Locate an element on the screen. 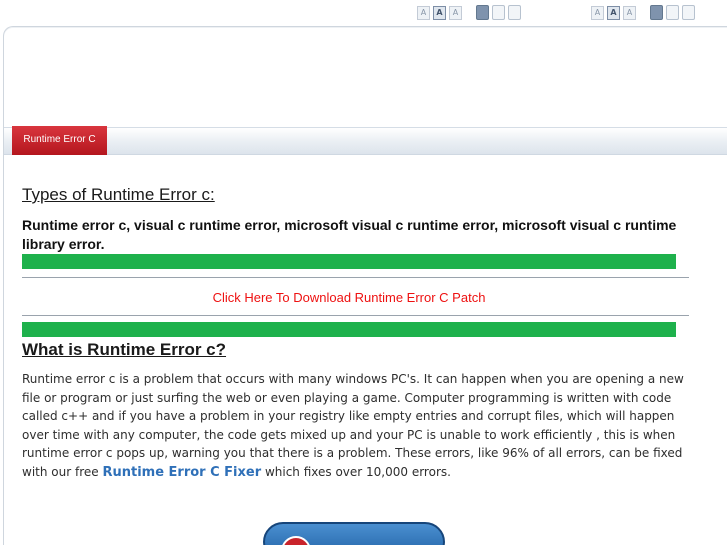 This screenshot has height=545, width=727. what-is-heading: What is Runtime Error c? is located at coordinates (124, 349).